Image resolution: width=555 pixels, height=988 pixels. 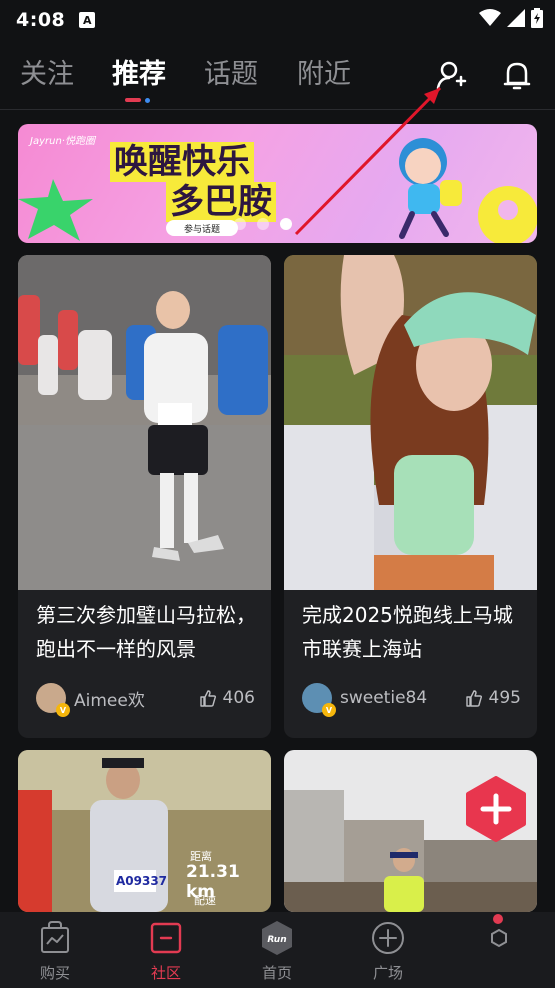 I want to click on post-title: 完成2025悦跑线上马城市联赛上海站, so click(x=407, y=632).